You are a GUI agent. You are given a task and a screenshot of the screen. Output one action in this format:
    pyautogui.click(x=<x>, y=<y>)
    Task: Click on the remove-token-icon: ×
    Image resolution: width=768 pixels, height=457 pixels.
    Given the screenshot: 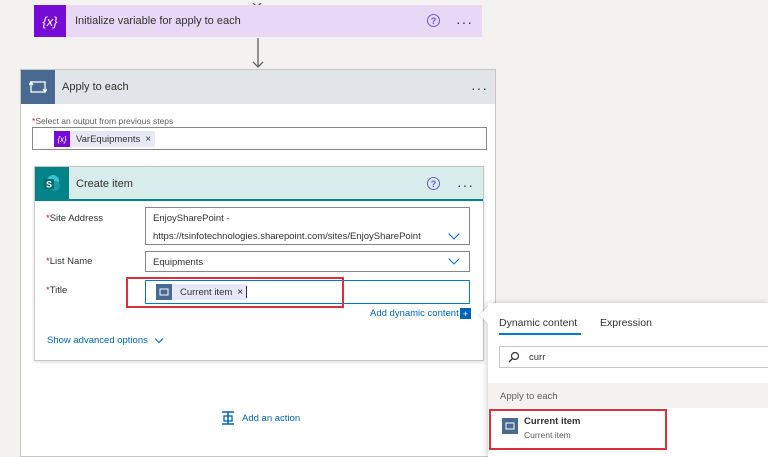 What is the action you would take?
    pyautogui.click(x=148, y=139)
    